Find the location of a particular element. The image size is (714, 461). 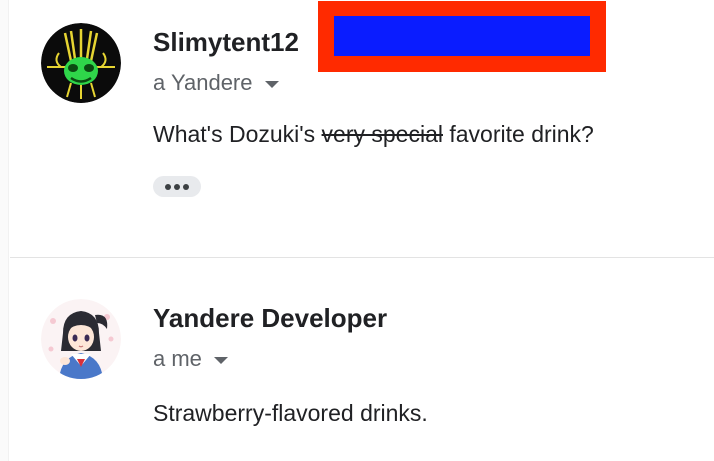

message-body: Strawberry-flavored drinks. is located at coordinates (290, 413).